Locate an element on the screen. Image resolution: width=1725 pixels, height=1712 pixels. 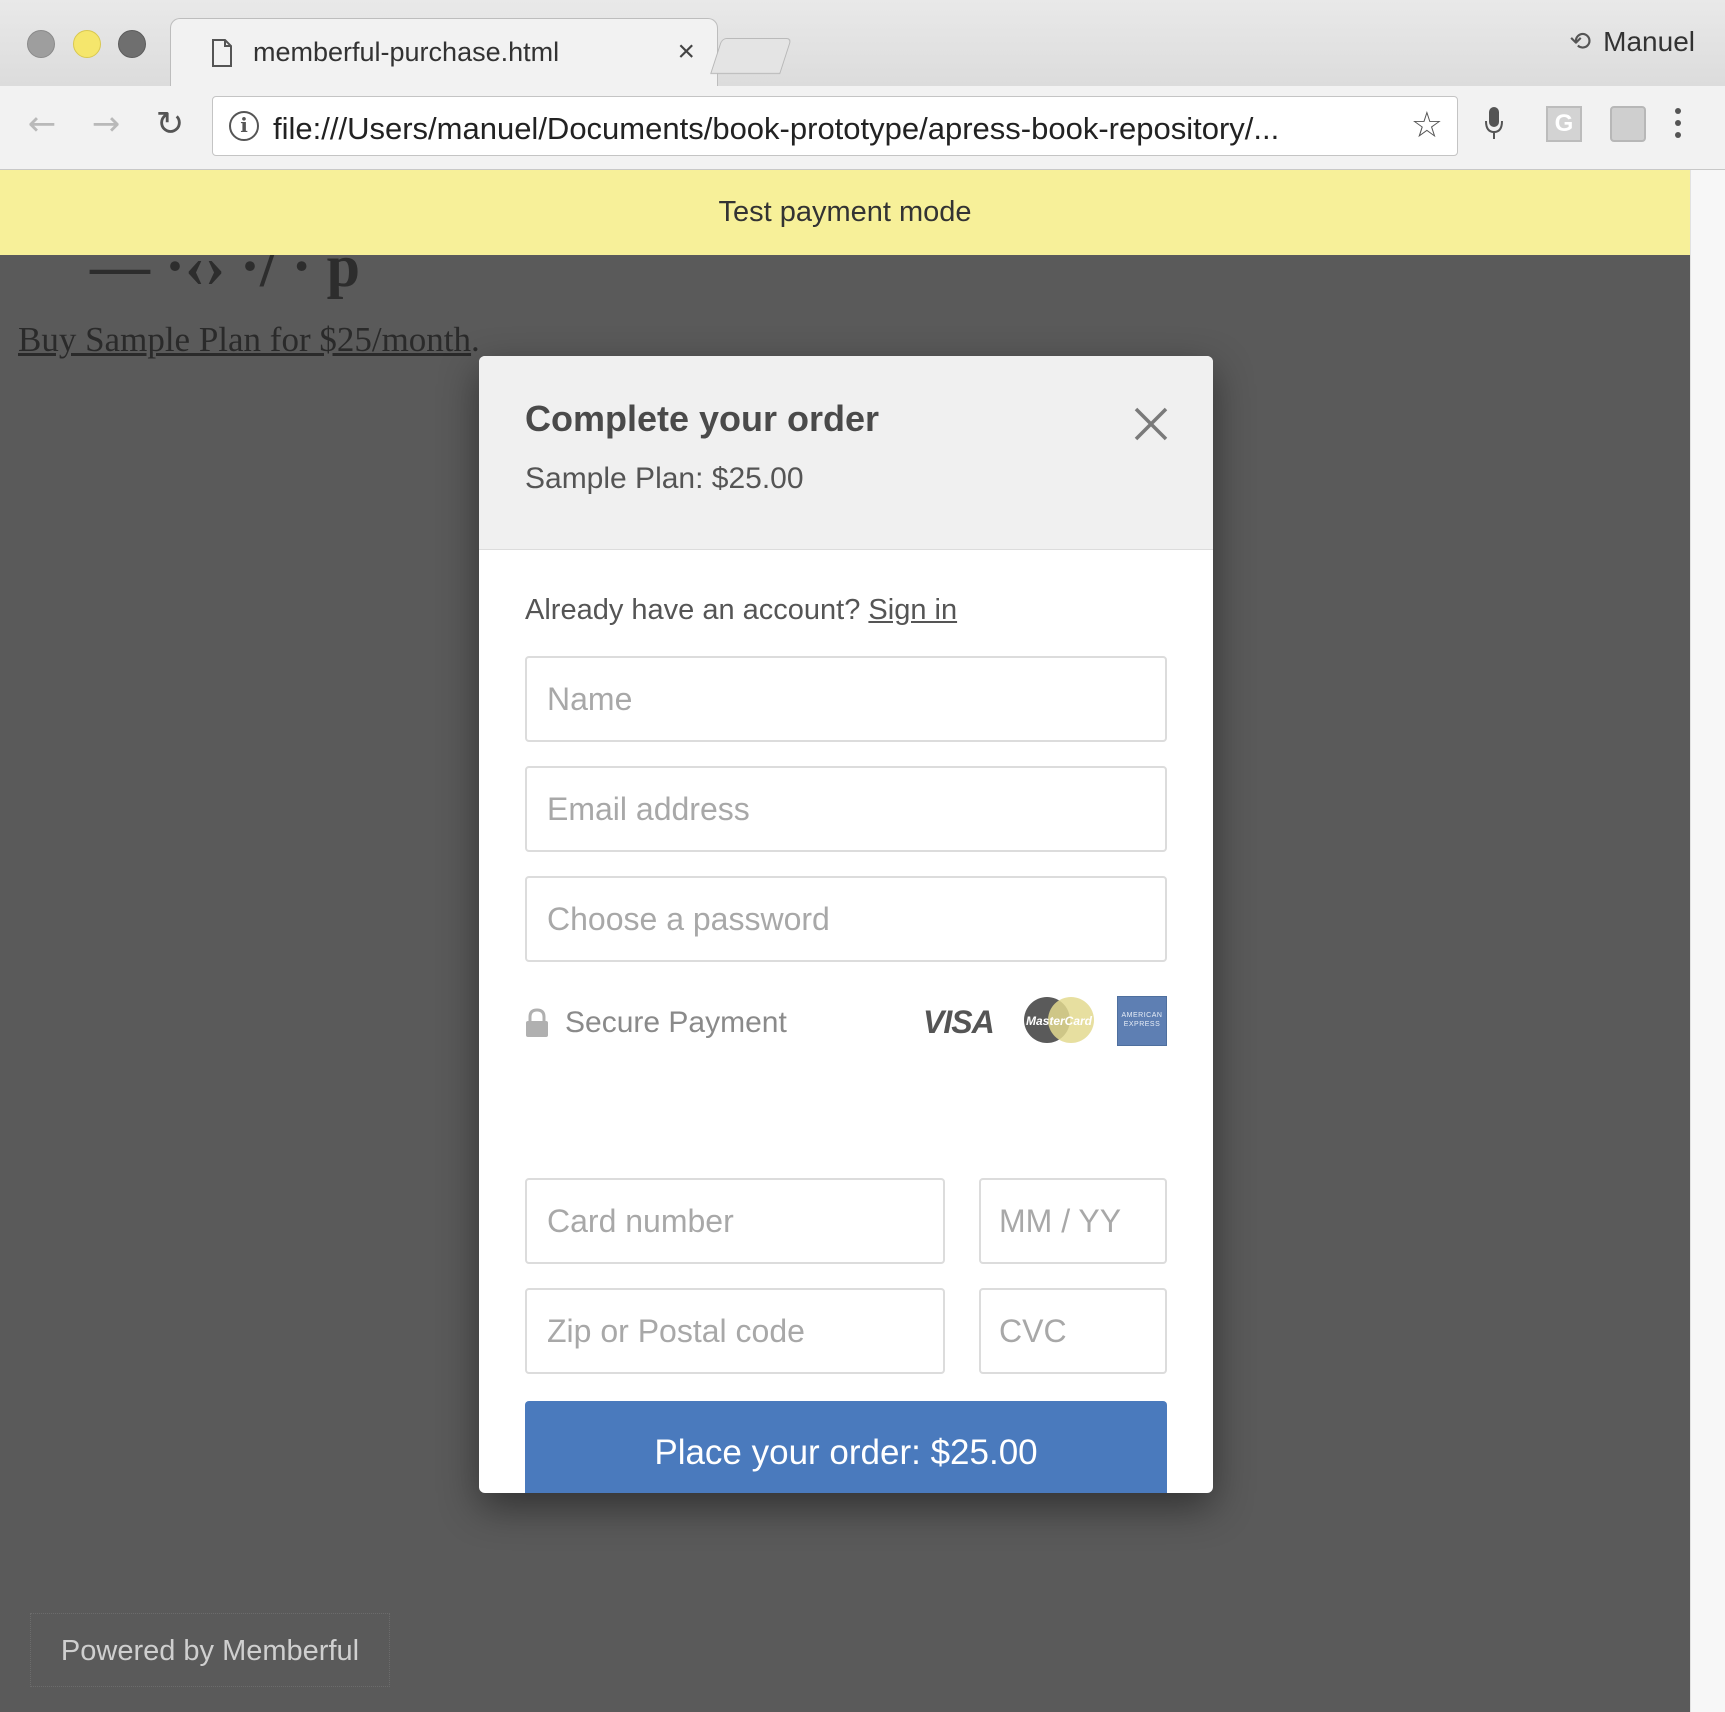
bookmark-star-icon: ☆ is located at coordinates (1427, 125).